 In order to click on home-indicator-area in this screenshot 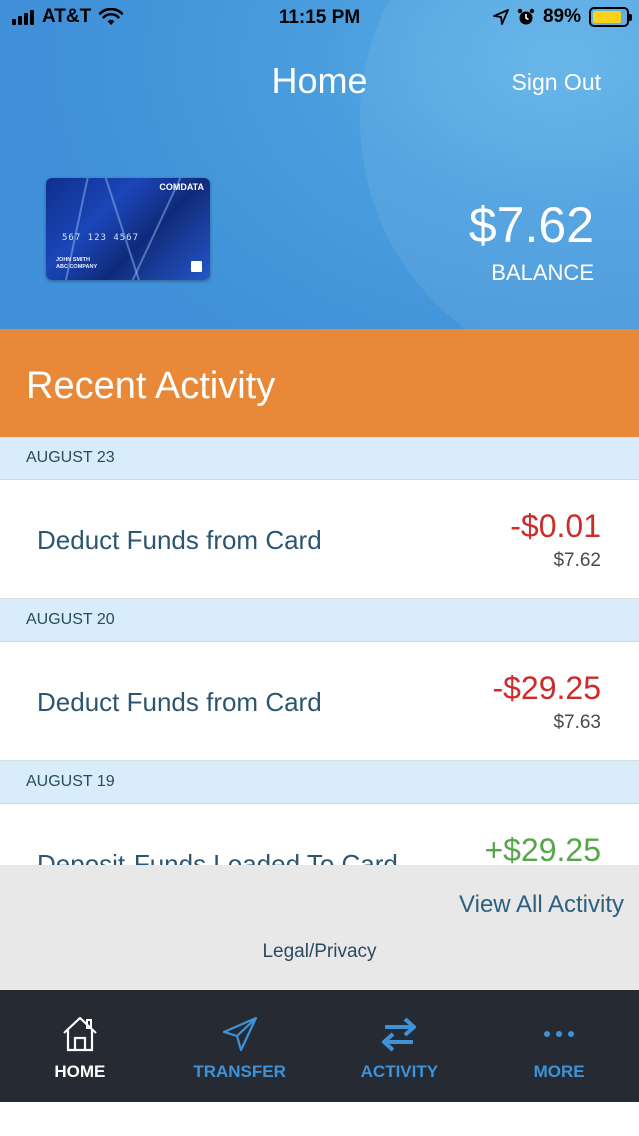, I will do `click(319, 1119)`.